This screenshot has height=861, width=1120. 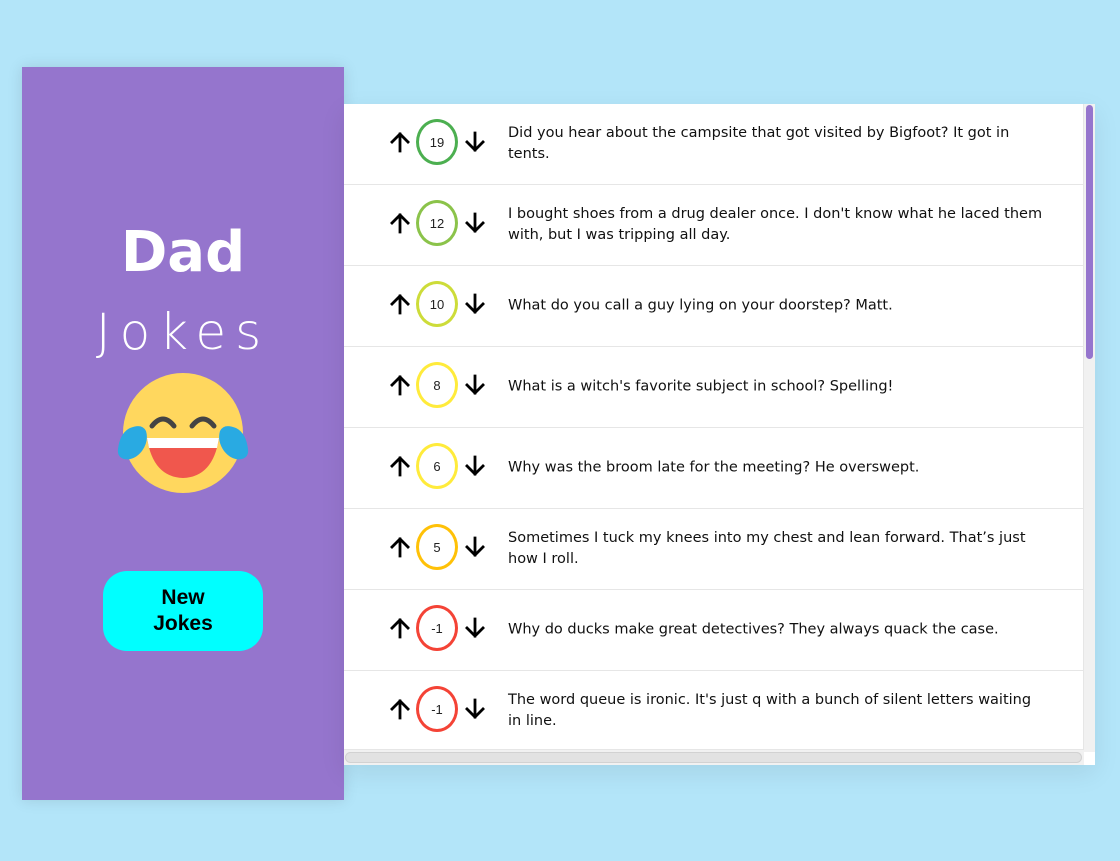 I want to click on vertical-scrollbar, so click(x=1089, y=428).